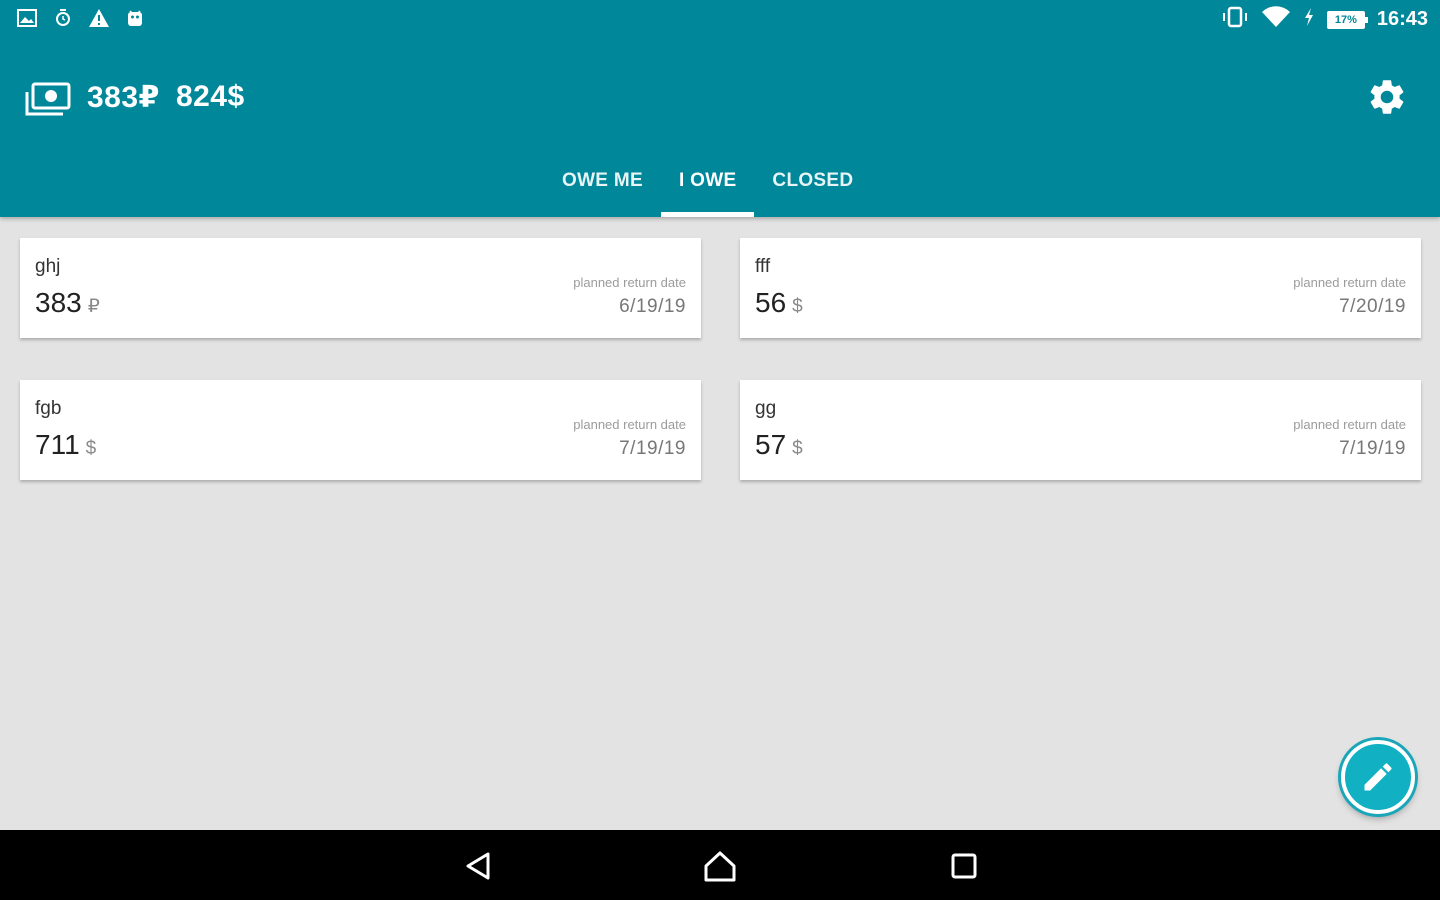  Describe the element at coordinates (1309, 19) in the screenshot. I see `charging-icon` at that location.